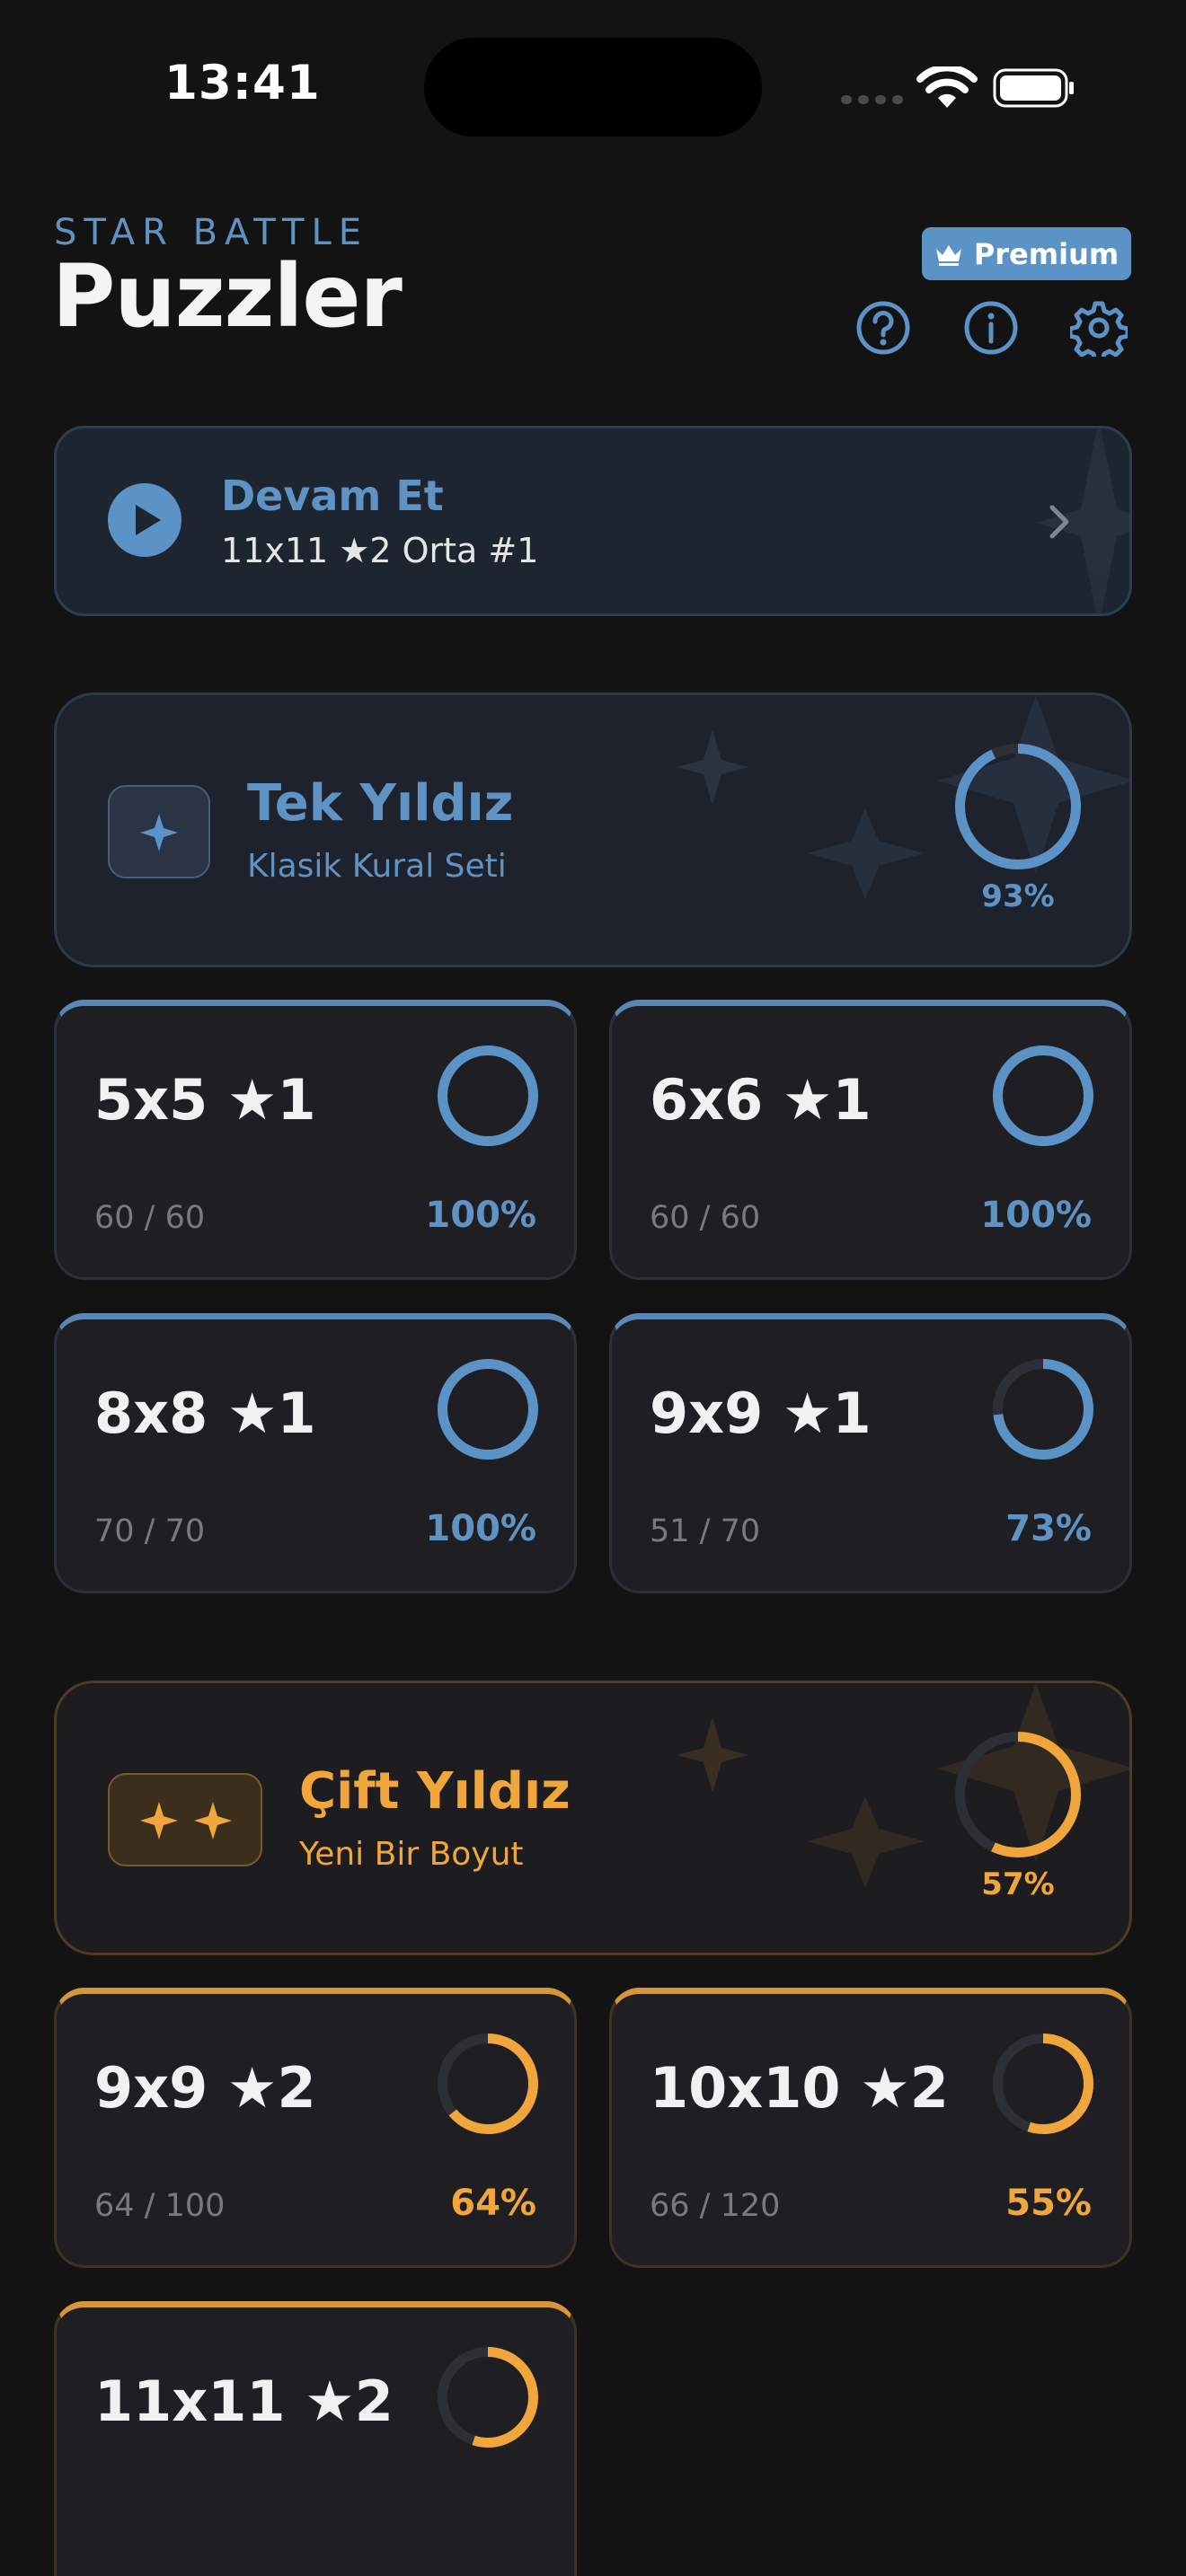 The image size is (1186, 2576). I want to click on single-star-badge, so click(159, 831).